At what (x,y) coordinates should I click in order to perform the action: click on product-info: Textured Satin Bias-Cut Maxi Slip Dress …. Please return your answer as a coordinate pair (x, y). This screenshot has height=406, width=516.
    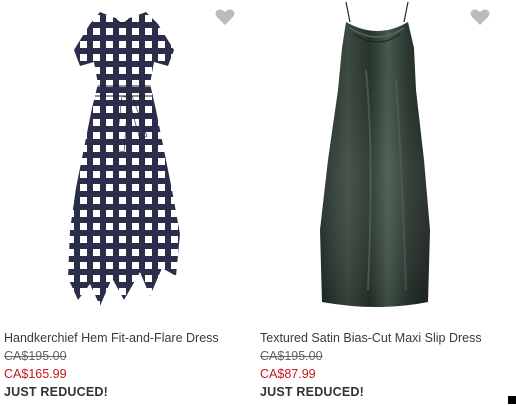
    Looking at the image, I should click on (383, 365).